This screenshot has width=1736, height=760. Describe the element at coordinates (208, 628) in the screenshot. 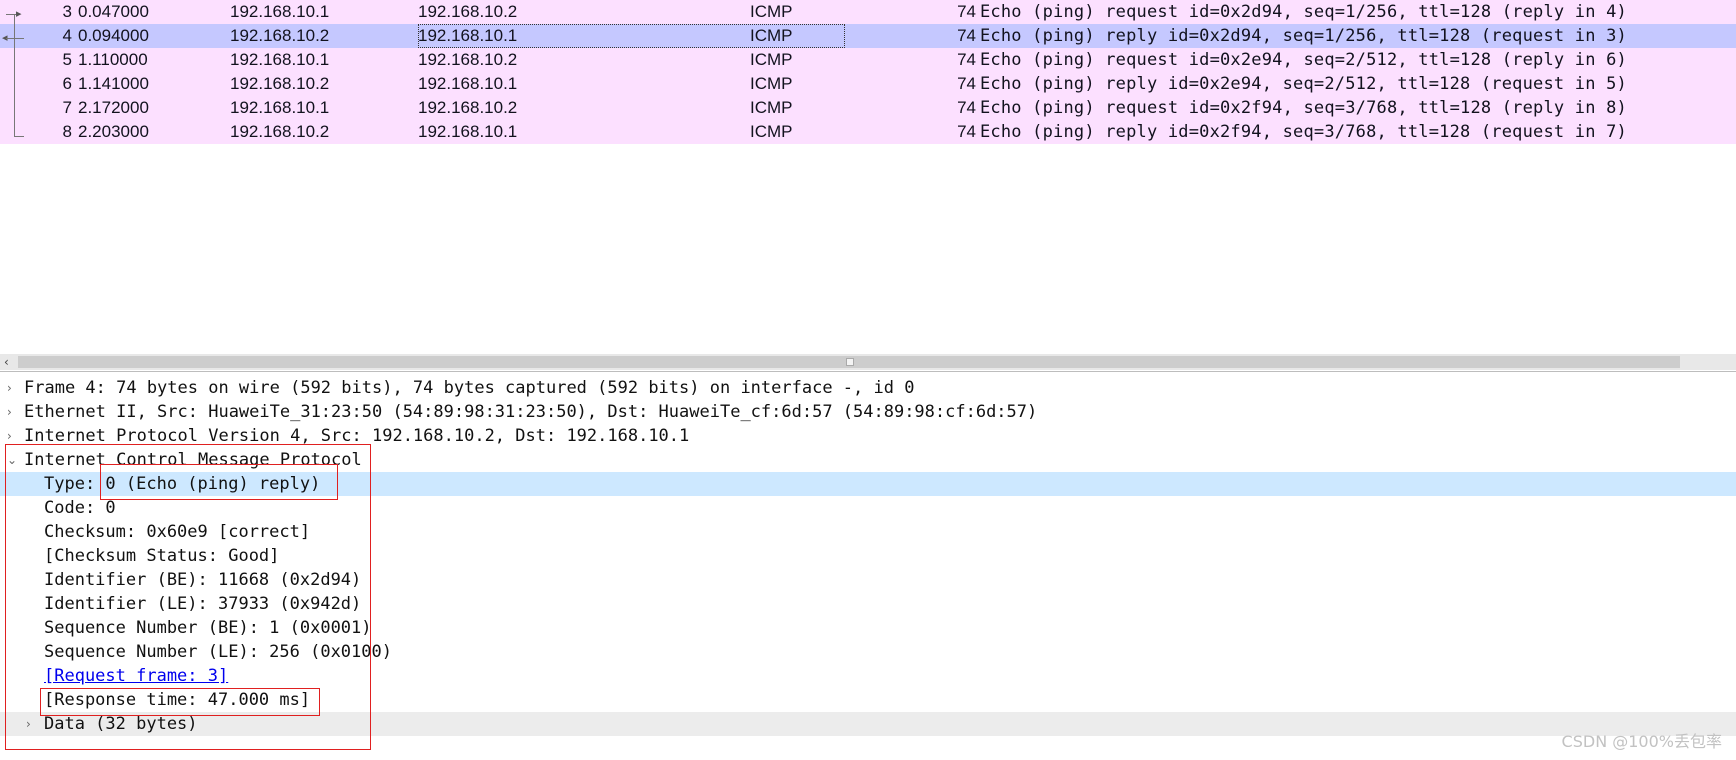

I see `tree-item-label: Sequence Number (BE): 1 (0x0001)` at that location.